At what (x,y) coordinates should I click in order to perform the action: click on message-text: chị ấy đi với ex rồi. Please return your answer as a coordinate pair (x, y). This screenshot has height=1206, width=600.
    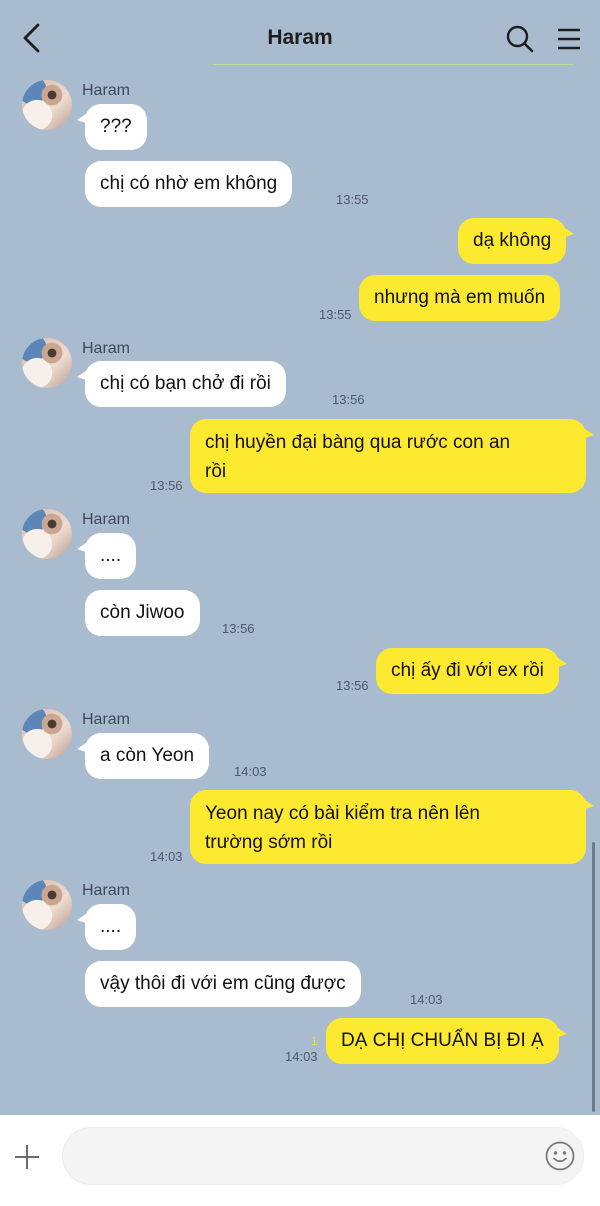
    Looking at the image, I should click on (467, 670).